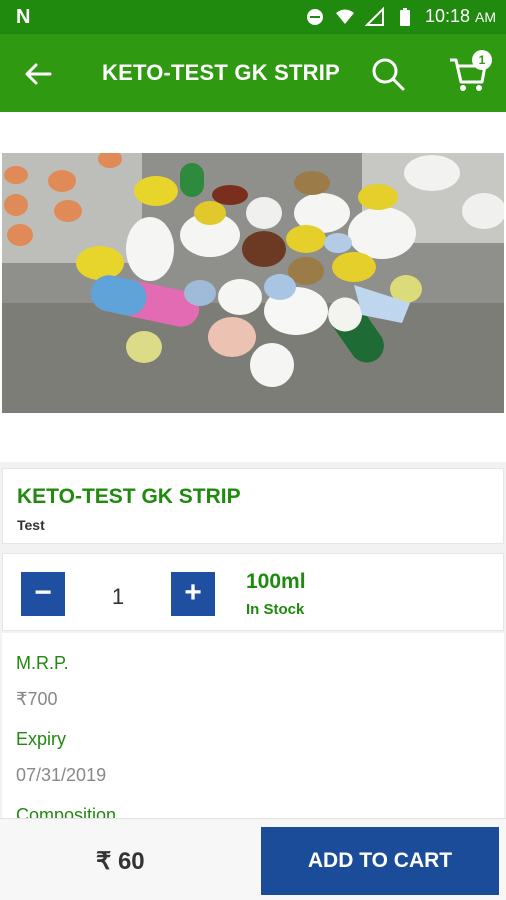 This screenshot has height=900, width=506. Describe the element at coordinates (275, 609) in the screenshot. I see `stock-status: In Stock` at that location.